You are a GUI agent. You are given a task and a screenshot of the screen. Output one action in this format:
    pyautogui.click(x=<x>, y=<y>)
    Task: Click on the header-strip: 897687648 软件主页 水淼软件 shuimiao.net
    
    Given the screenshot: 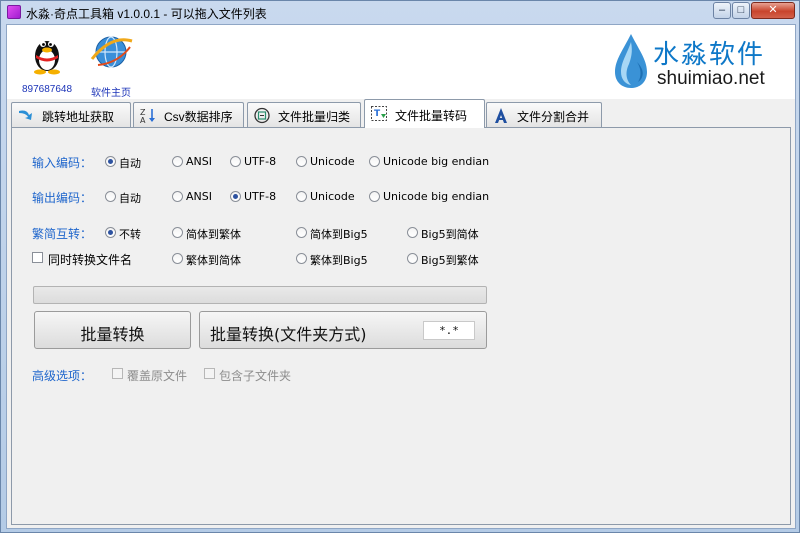 What is the action you would take?
    pyautogui.click(x=401, y=62)
    